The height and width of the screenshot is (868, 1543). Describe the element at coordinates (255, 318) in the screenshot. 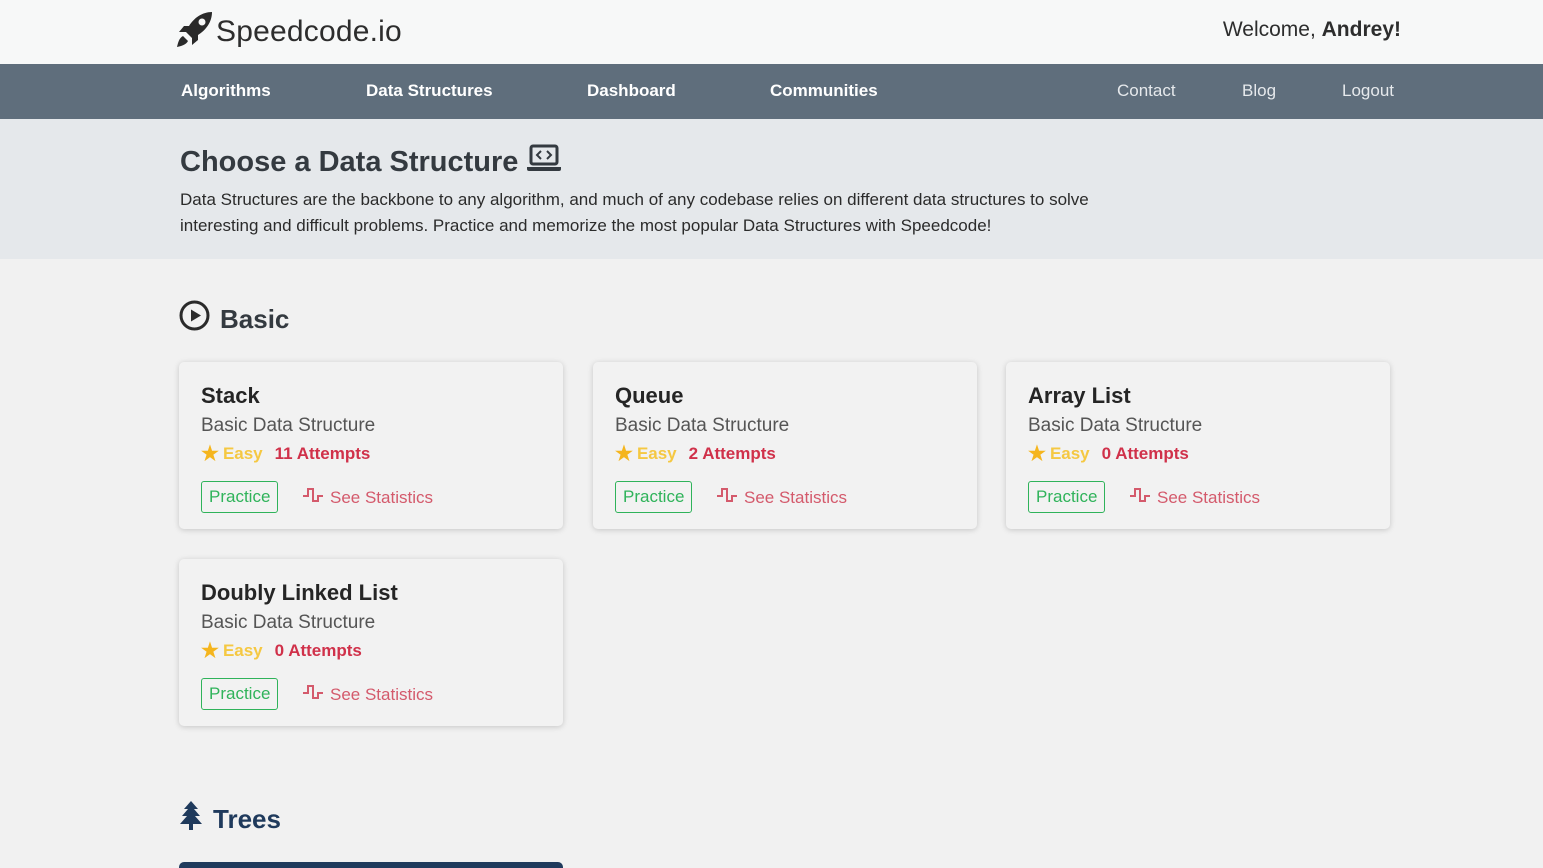

I see `section-title-basic: Basic` at that location.